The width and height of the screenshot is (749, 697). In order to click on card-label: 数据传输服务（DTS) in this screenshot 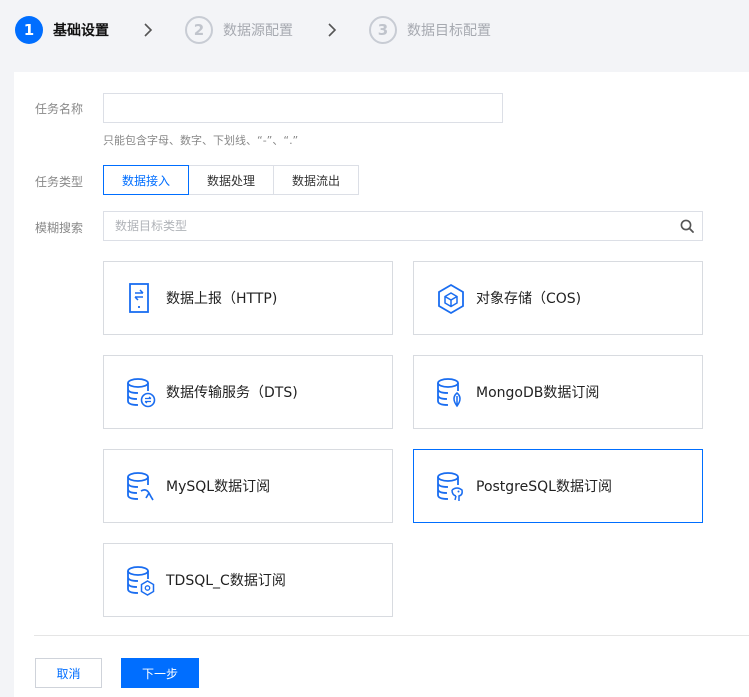, I will do `click(232, 393)`.